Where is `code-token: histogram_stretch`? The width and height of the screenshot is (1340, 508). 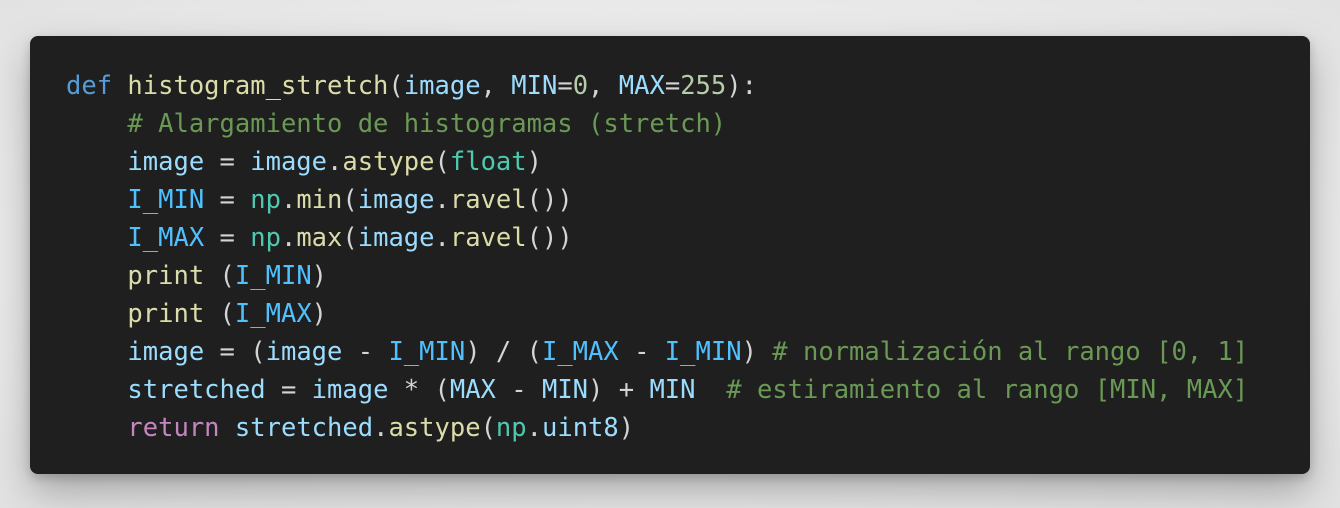 code-token: histogram_stretch is located at coordinates (258, 86).